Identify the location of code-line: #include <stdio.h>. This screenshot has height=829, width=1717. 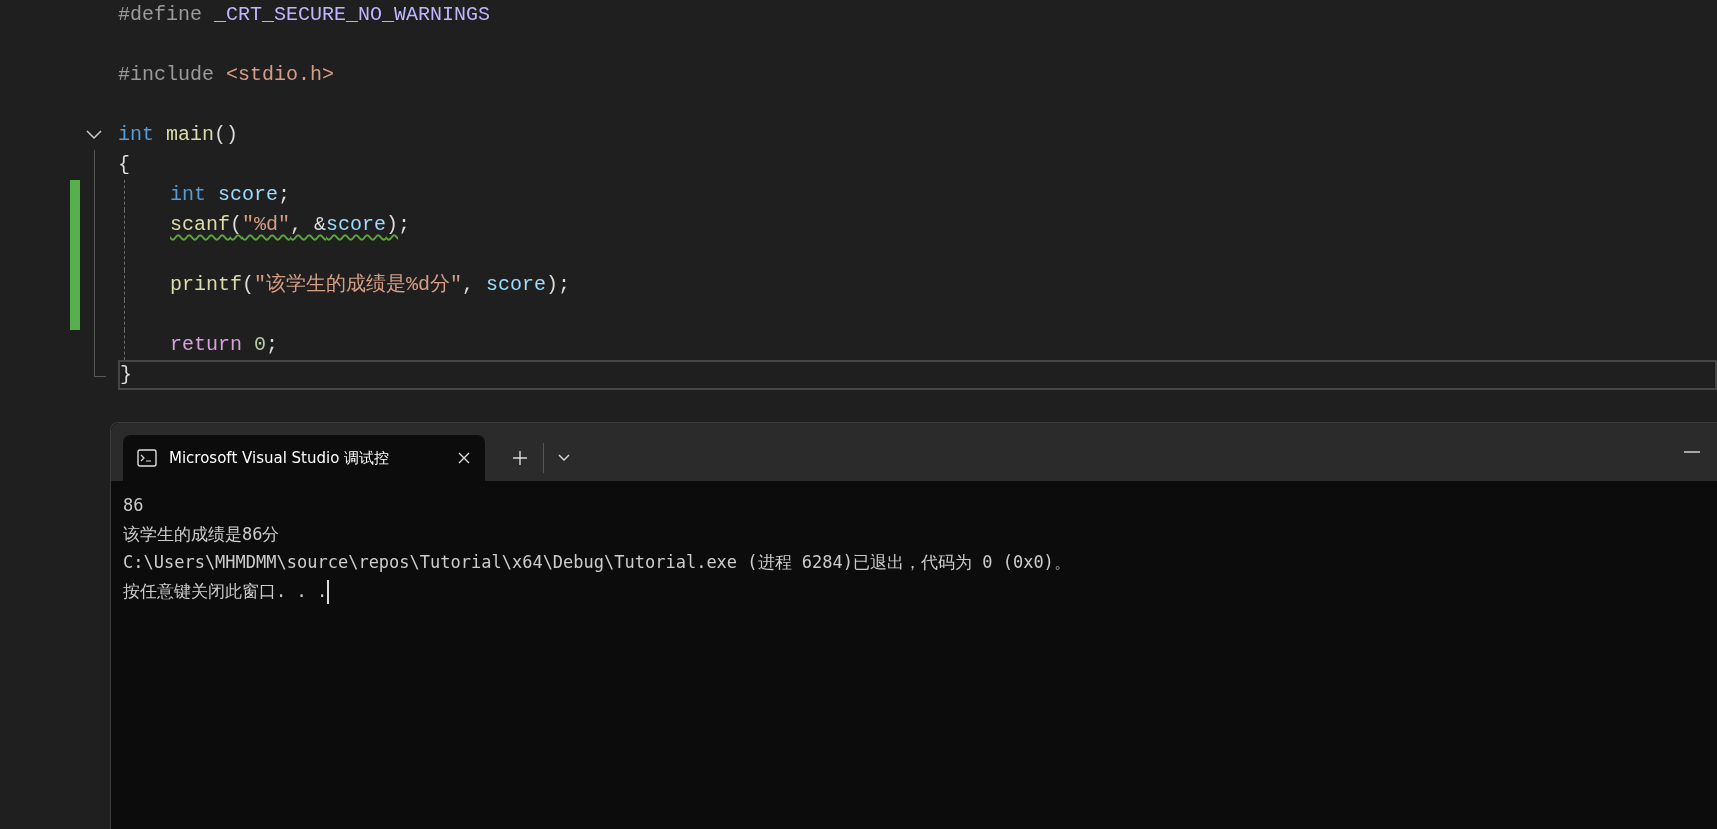
(226, 75).